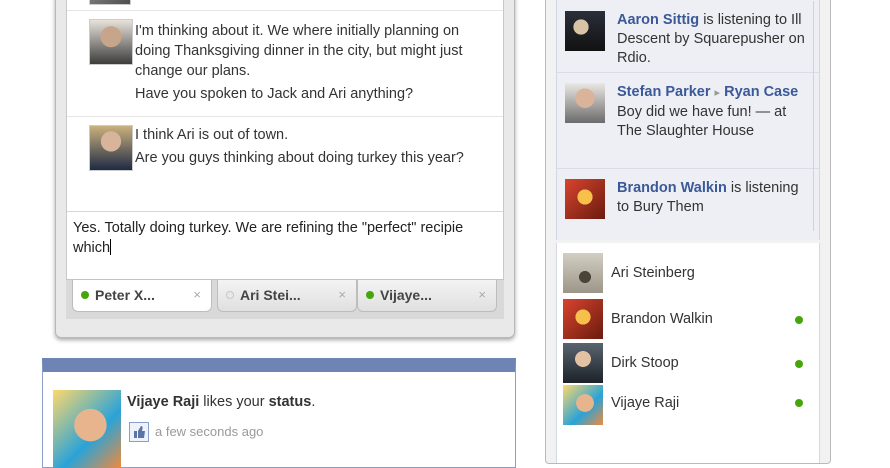 This screenshot has width=890, height=468. I want to click on notification-object: status, so click(290, 402).